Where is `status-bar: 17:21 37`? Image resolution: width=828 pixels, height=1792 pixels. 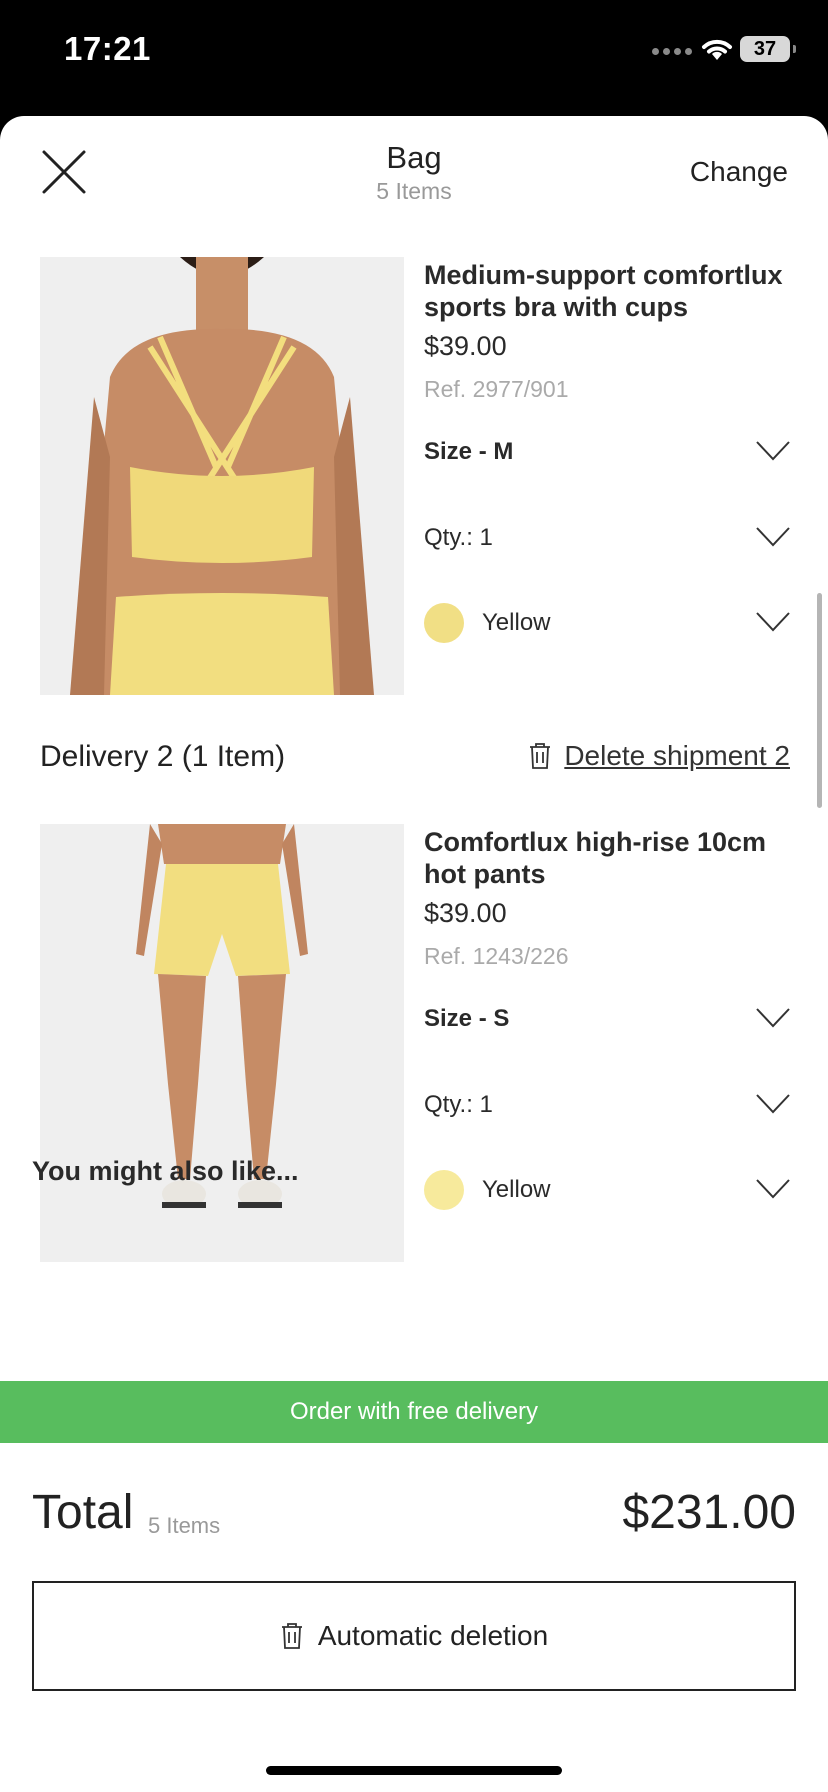
status-bar: 17:21 37 is located at coordinates (414, 55).